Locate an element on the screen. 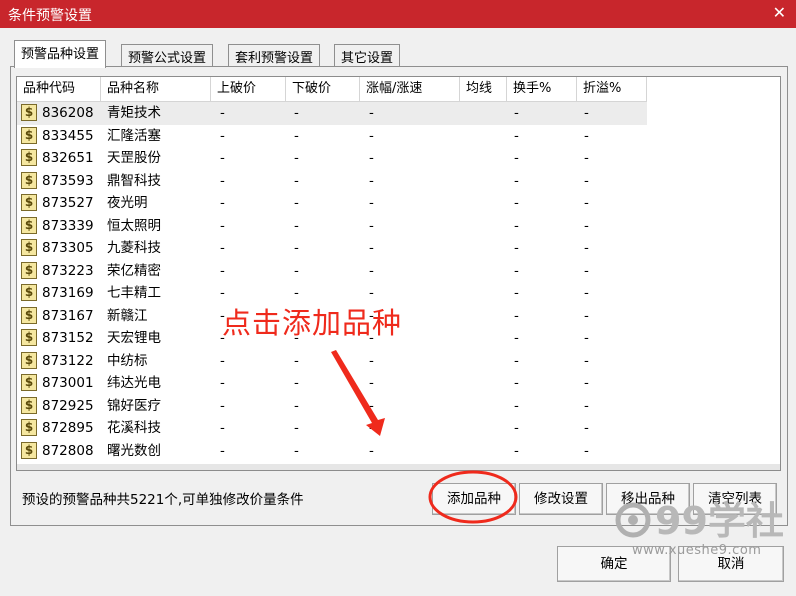  name-cell: 汇隆活塞 is located at coordinates (134, 135).